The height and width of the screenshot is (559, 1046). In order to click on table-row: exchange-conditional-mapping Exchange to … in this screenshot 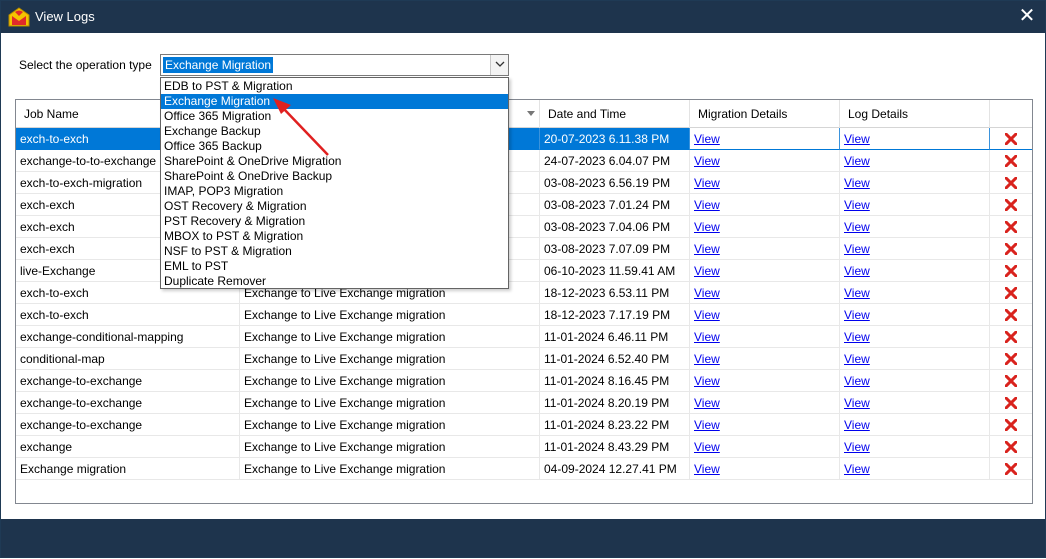, I will do `click(524, 337)`.